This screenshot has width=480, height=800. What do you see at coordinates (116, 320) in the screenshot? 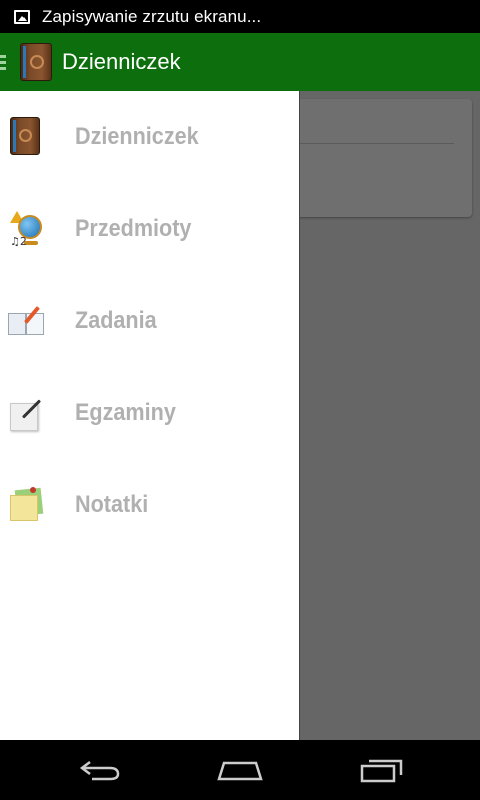
I see `drawer-item-label: Zadania` at bounding box center [116, 320].